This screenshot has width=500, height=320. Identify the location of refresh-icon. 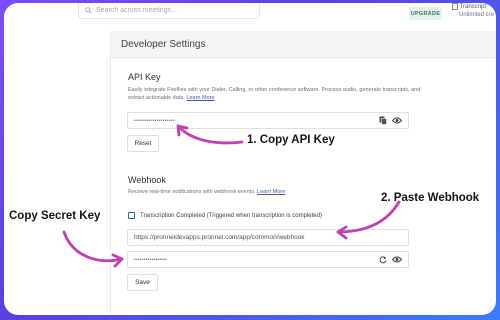
(383, 259).